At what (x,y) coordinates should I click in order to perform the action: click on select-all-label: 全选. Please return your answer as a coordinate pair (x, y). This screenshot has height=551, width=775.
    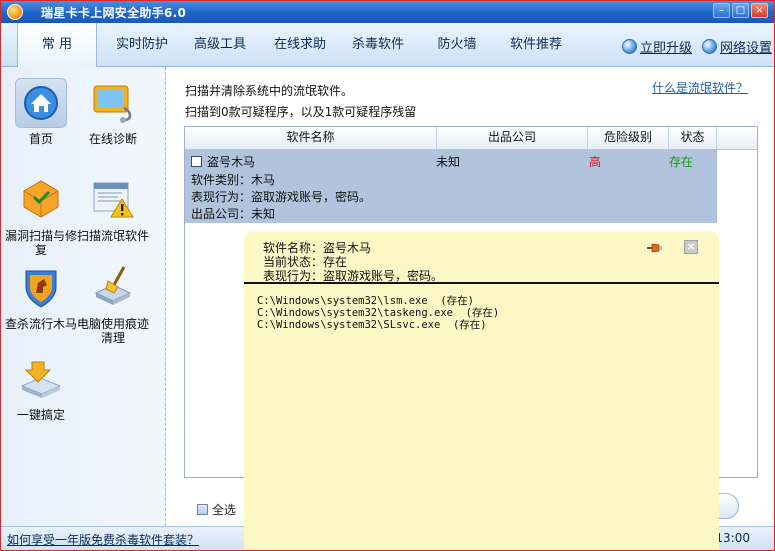
    Looking at the image, I should click on (224, 510).